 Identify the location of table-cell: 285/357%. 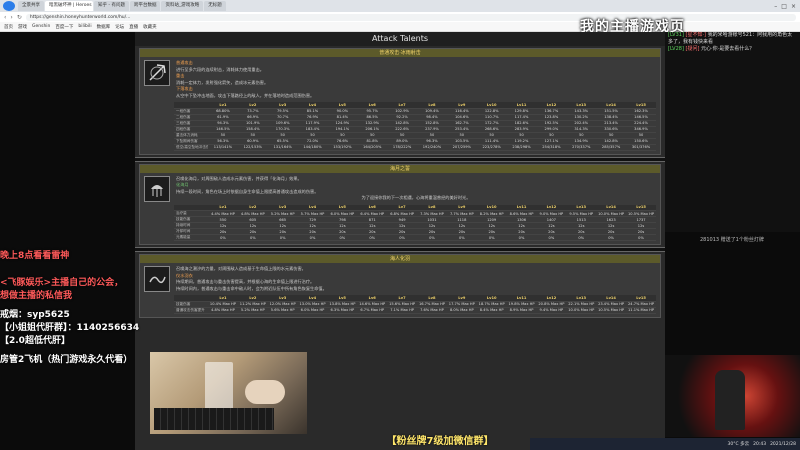
(611, 147).